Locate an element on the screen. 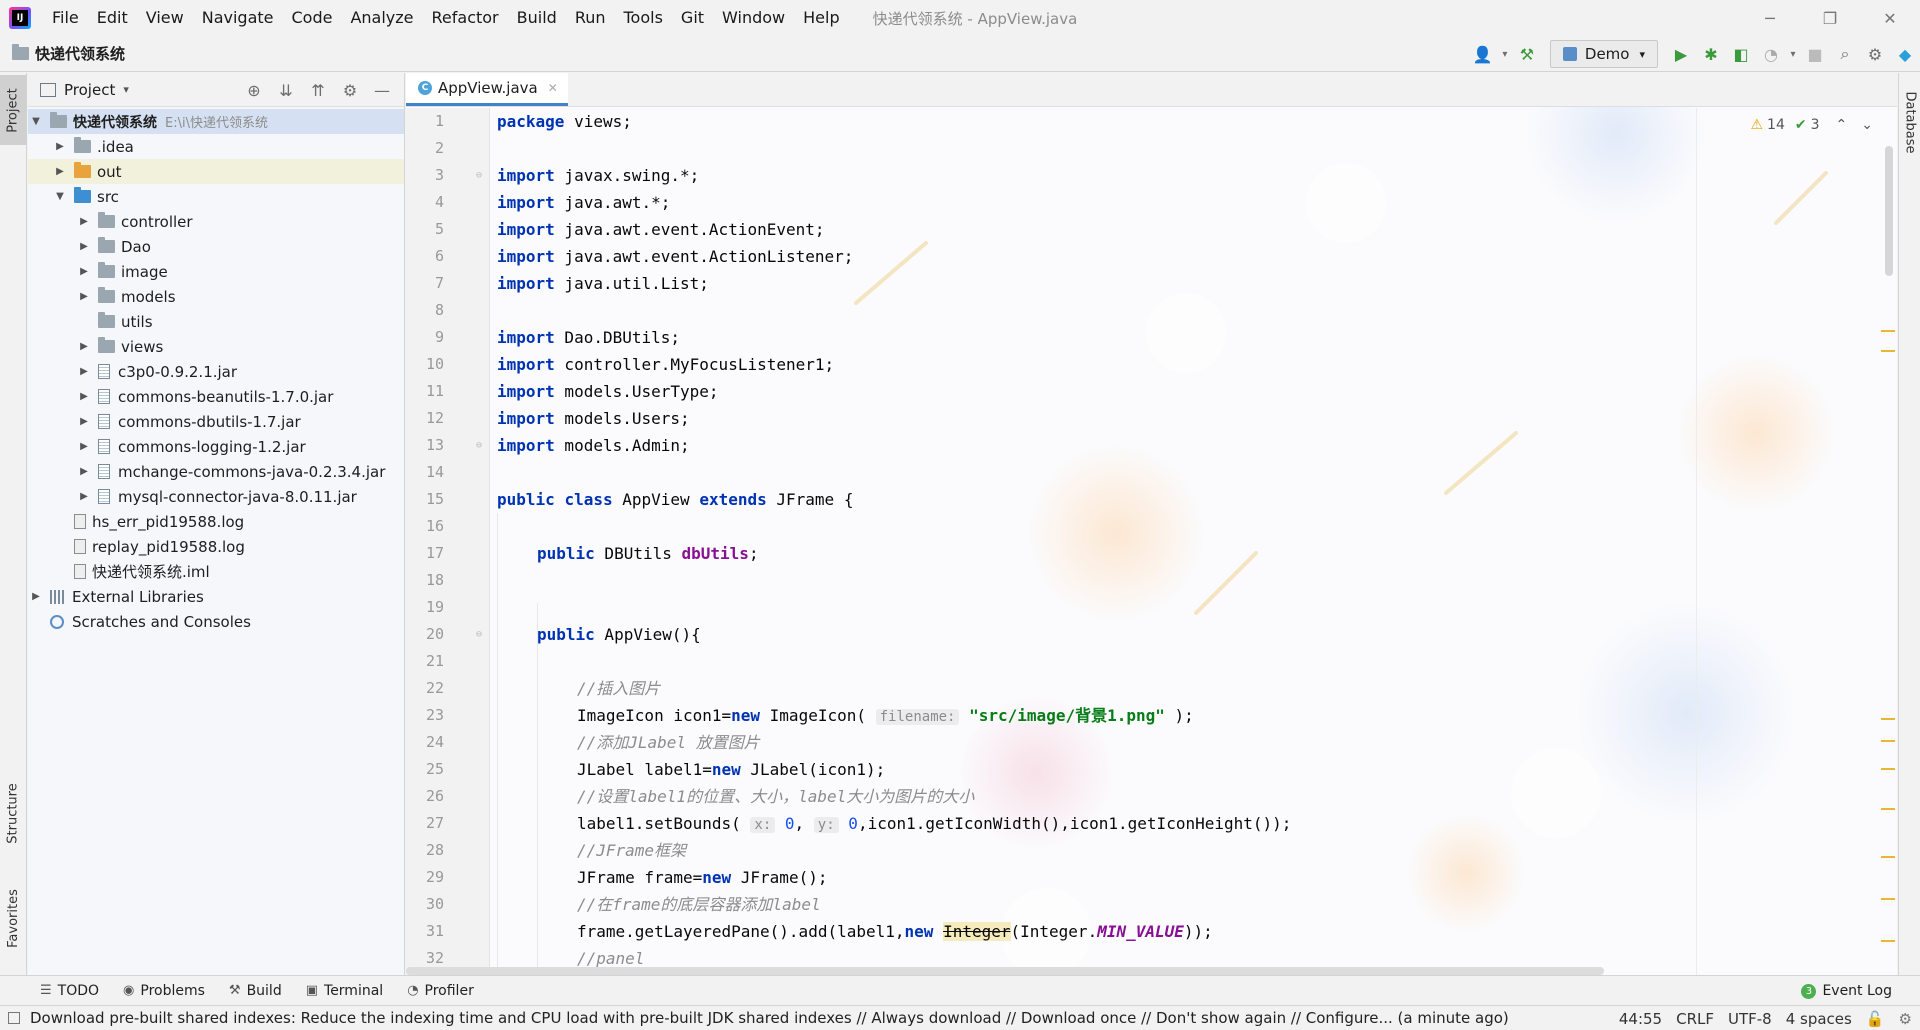  tool-terminal: ▣ Terminal is located at coordinates (344, 991).